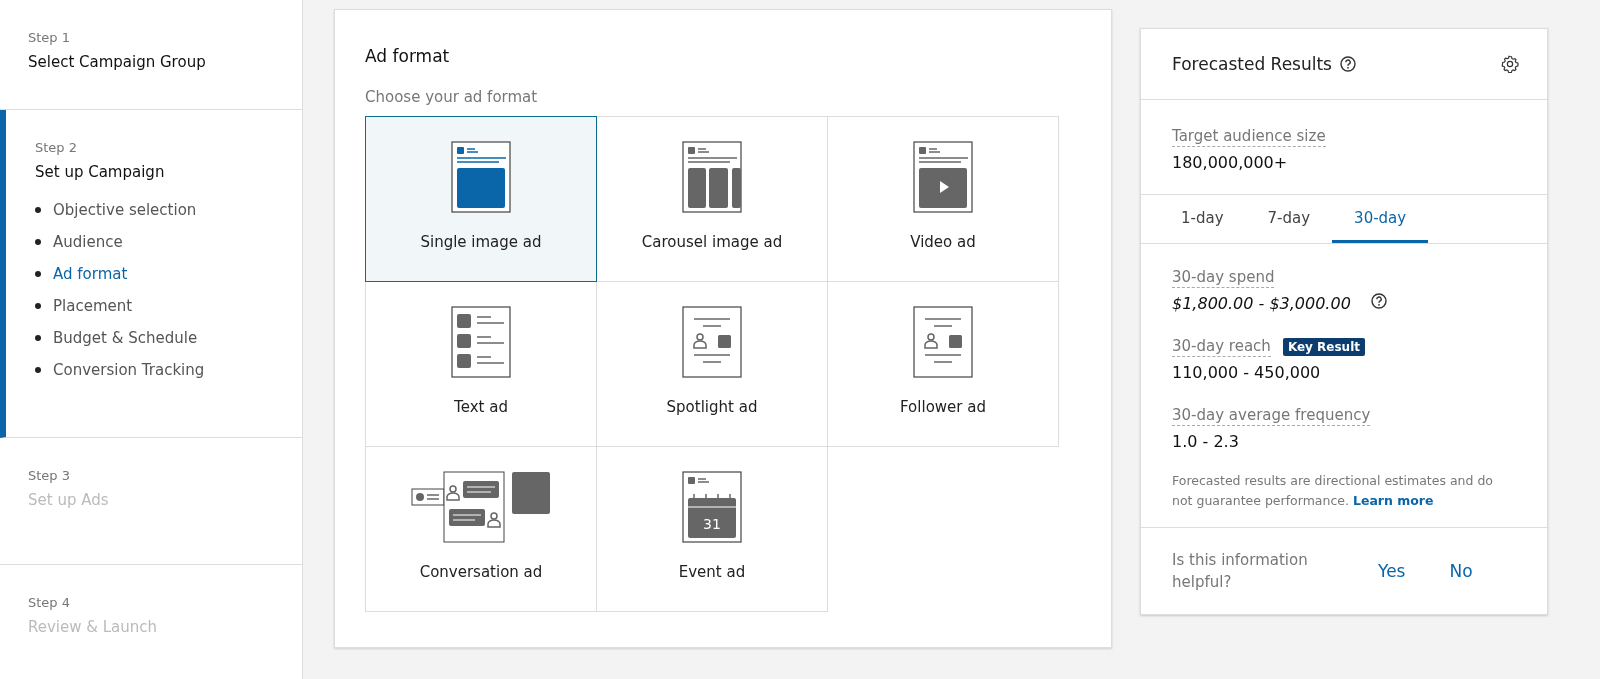  Describe the element at coordinates (49, 37) in the screenshot. I see `step-number: Step 1` at that location.